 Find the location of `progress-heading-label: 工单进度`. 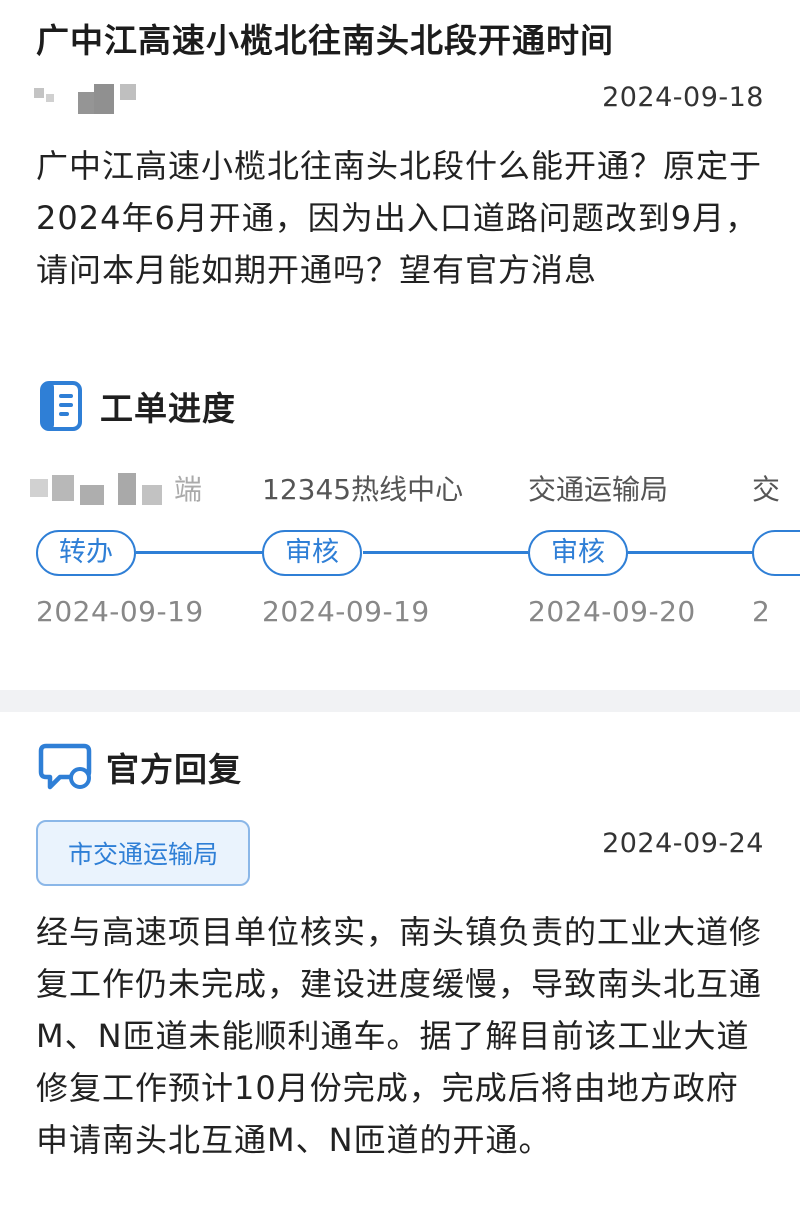

progress-heading-label: 工单进度 is located at coordinates (168, 408).